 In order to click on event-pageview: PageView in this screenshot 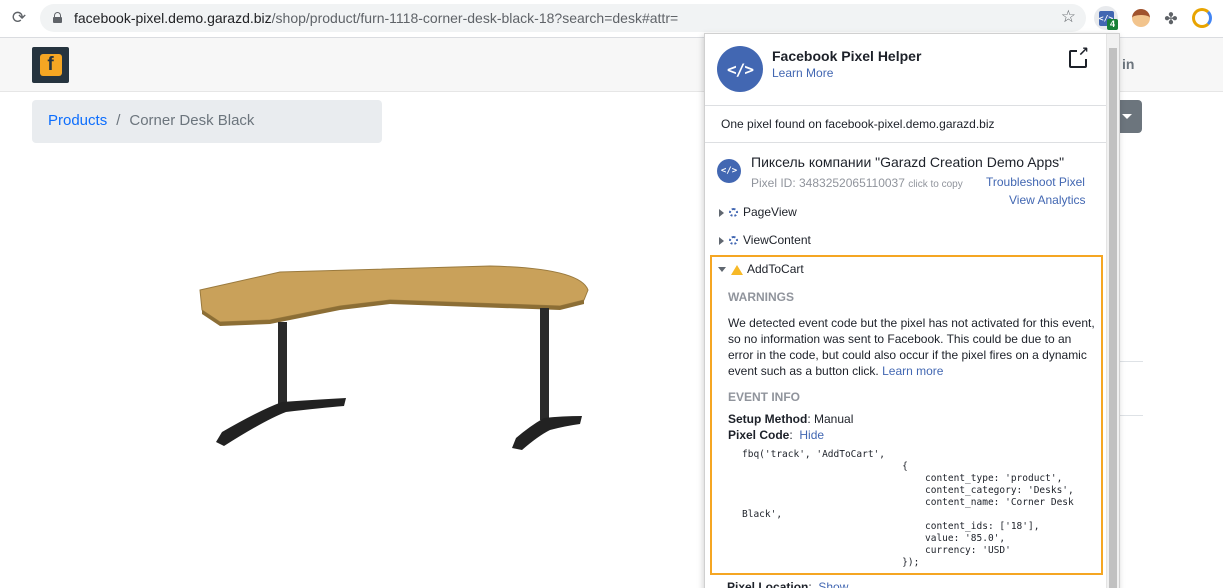, I will do `click(758, 212)`.